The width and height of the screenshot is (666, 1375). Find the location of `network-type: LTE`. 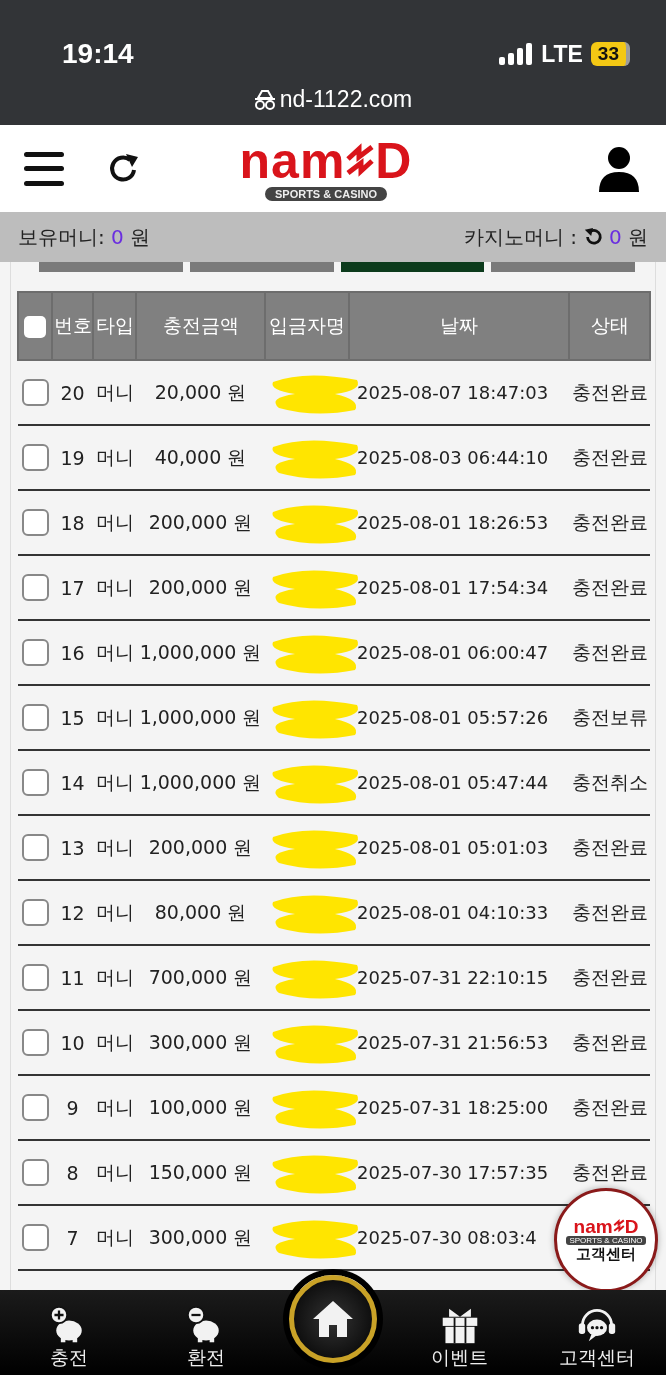

network-type: LTE is located at coordinates (562, 54).